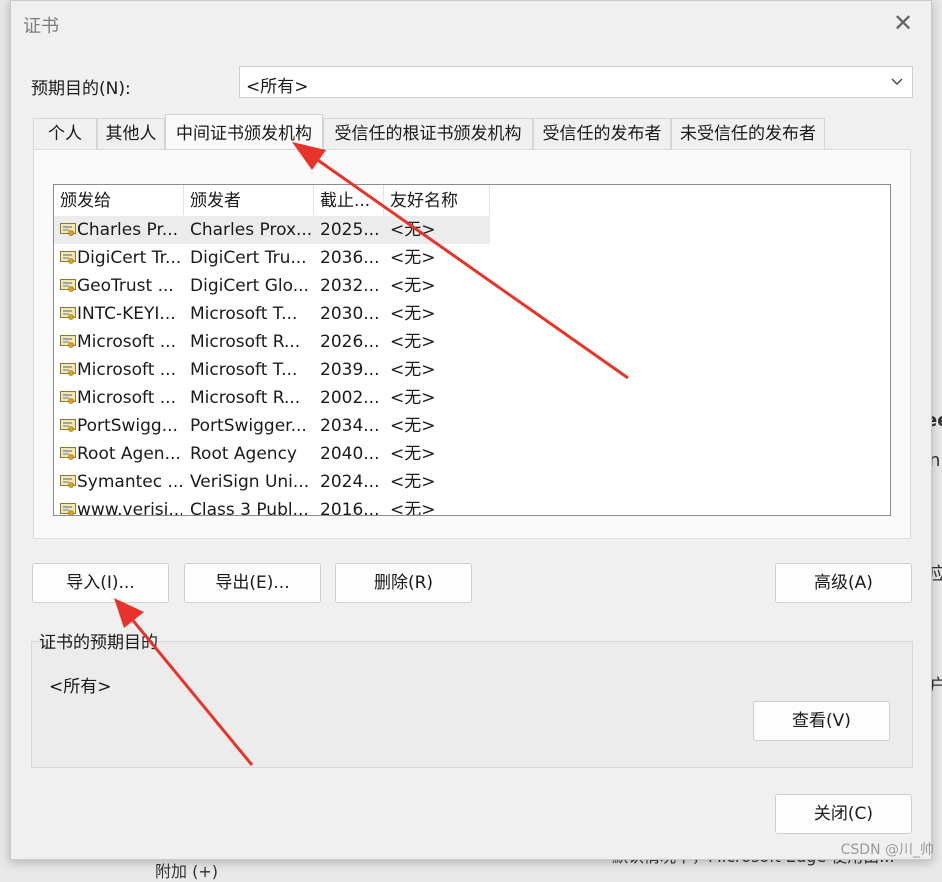 This screenshot has height=882, width=942. I want to click on arrow-to-tab, so click(460, 261).